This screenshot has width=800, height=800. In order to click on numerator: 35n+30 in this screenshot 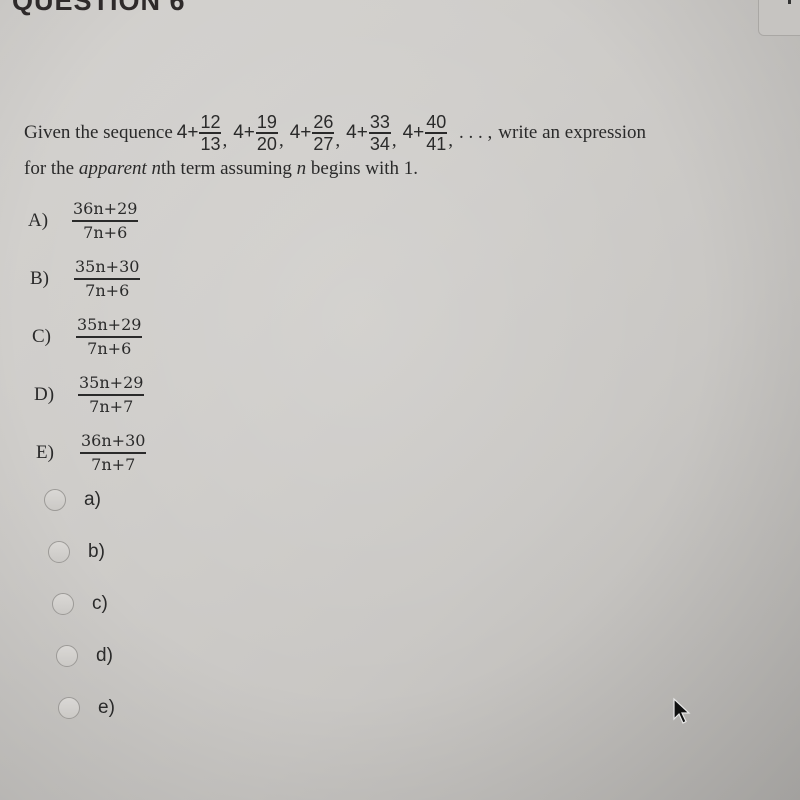, I will do `click(107, 267)`.